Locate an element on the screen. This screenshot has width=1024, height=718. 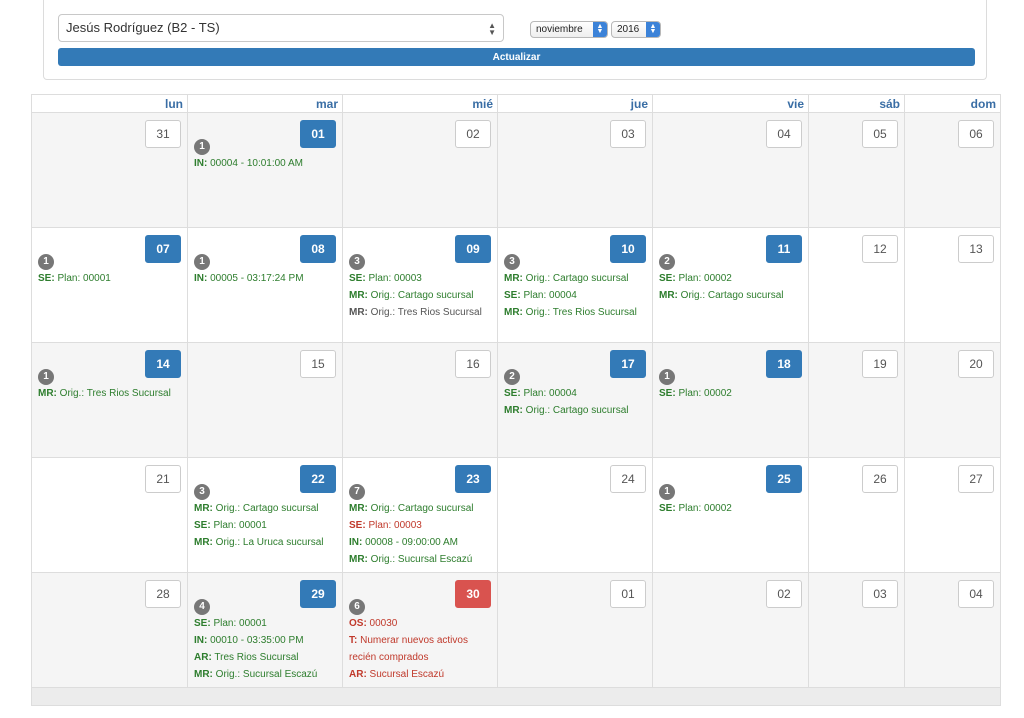
event-item: AR: Tres Rios Sucursal is located at coordinates (267, 657).